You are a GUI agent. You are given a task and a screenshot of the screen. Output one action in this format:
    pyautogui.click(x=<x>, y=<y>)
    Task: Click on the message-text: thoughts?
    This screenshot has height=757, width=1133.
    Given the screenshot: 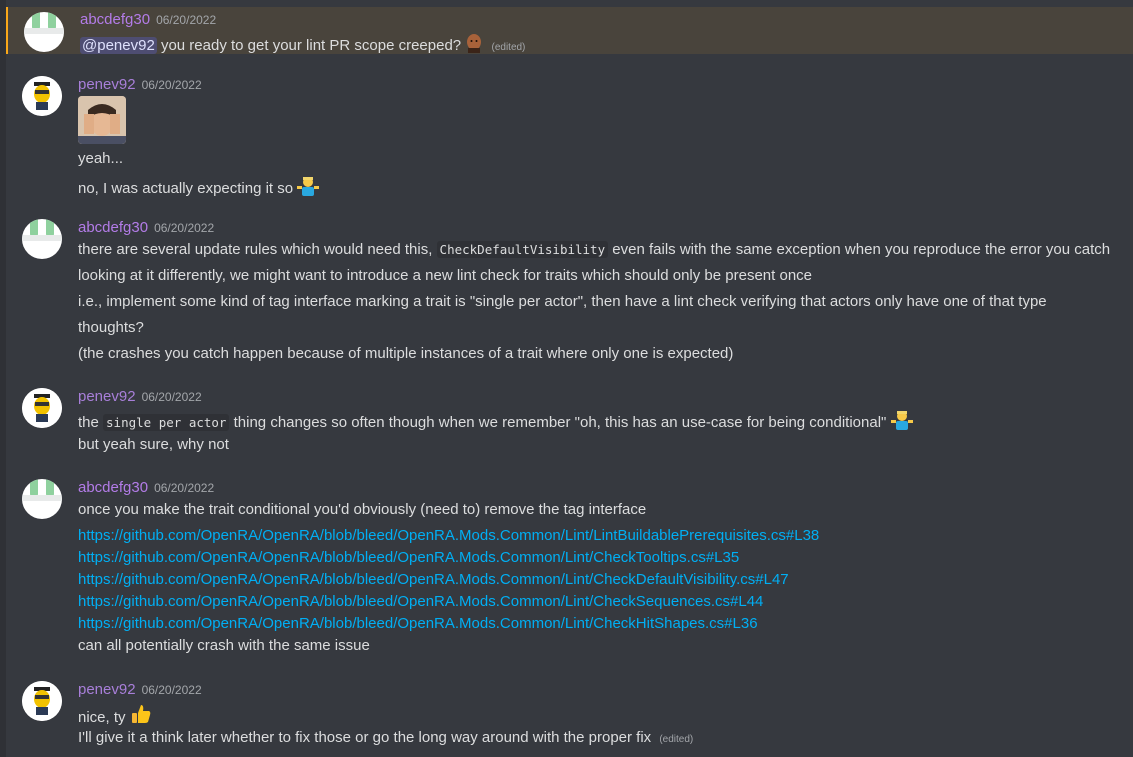 What is the action you would take?
    pyautogui.click(x=111, y=327)
    